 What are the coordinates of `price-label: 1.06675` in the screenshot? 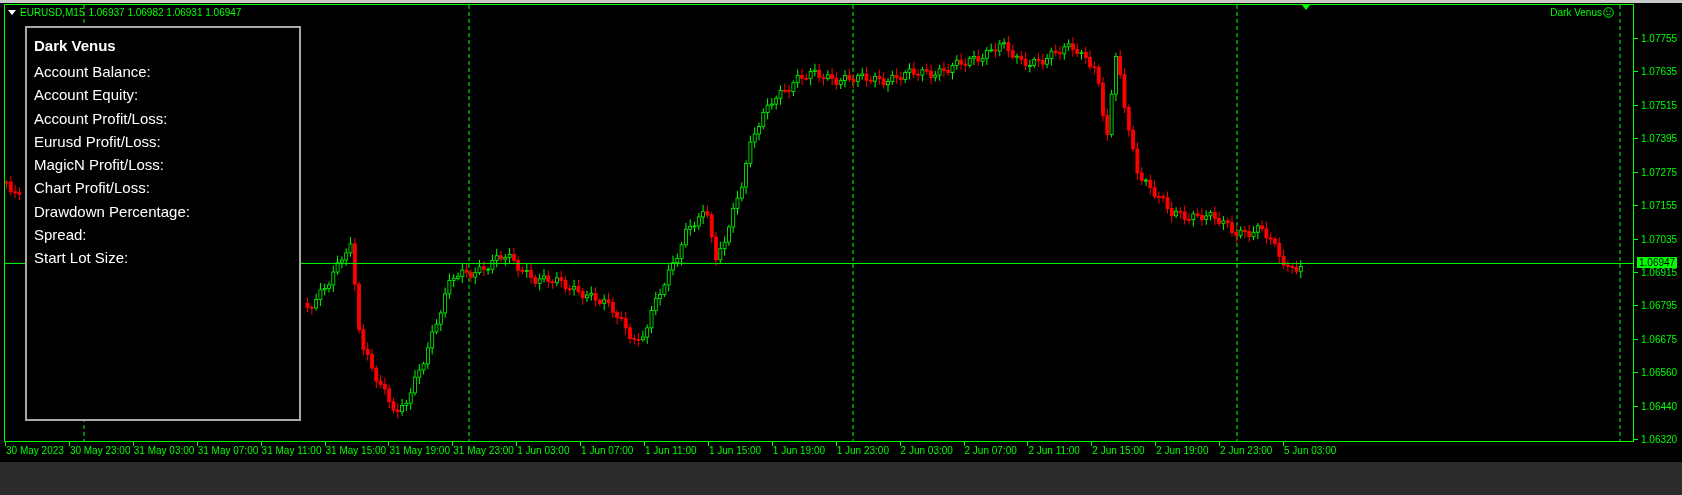 It's located at (1659, 339).